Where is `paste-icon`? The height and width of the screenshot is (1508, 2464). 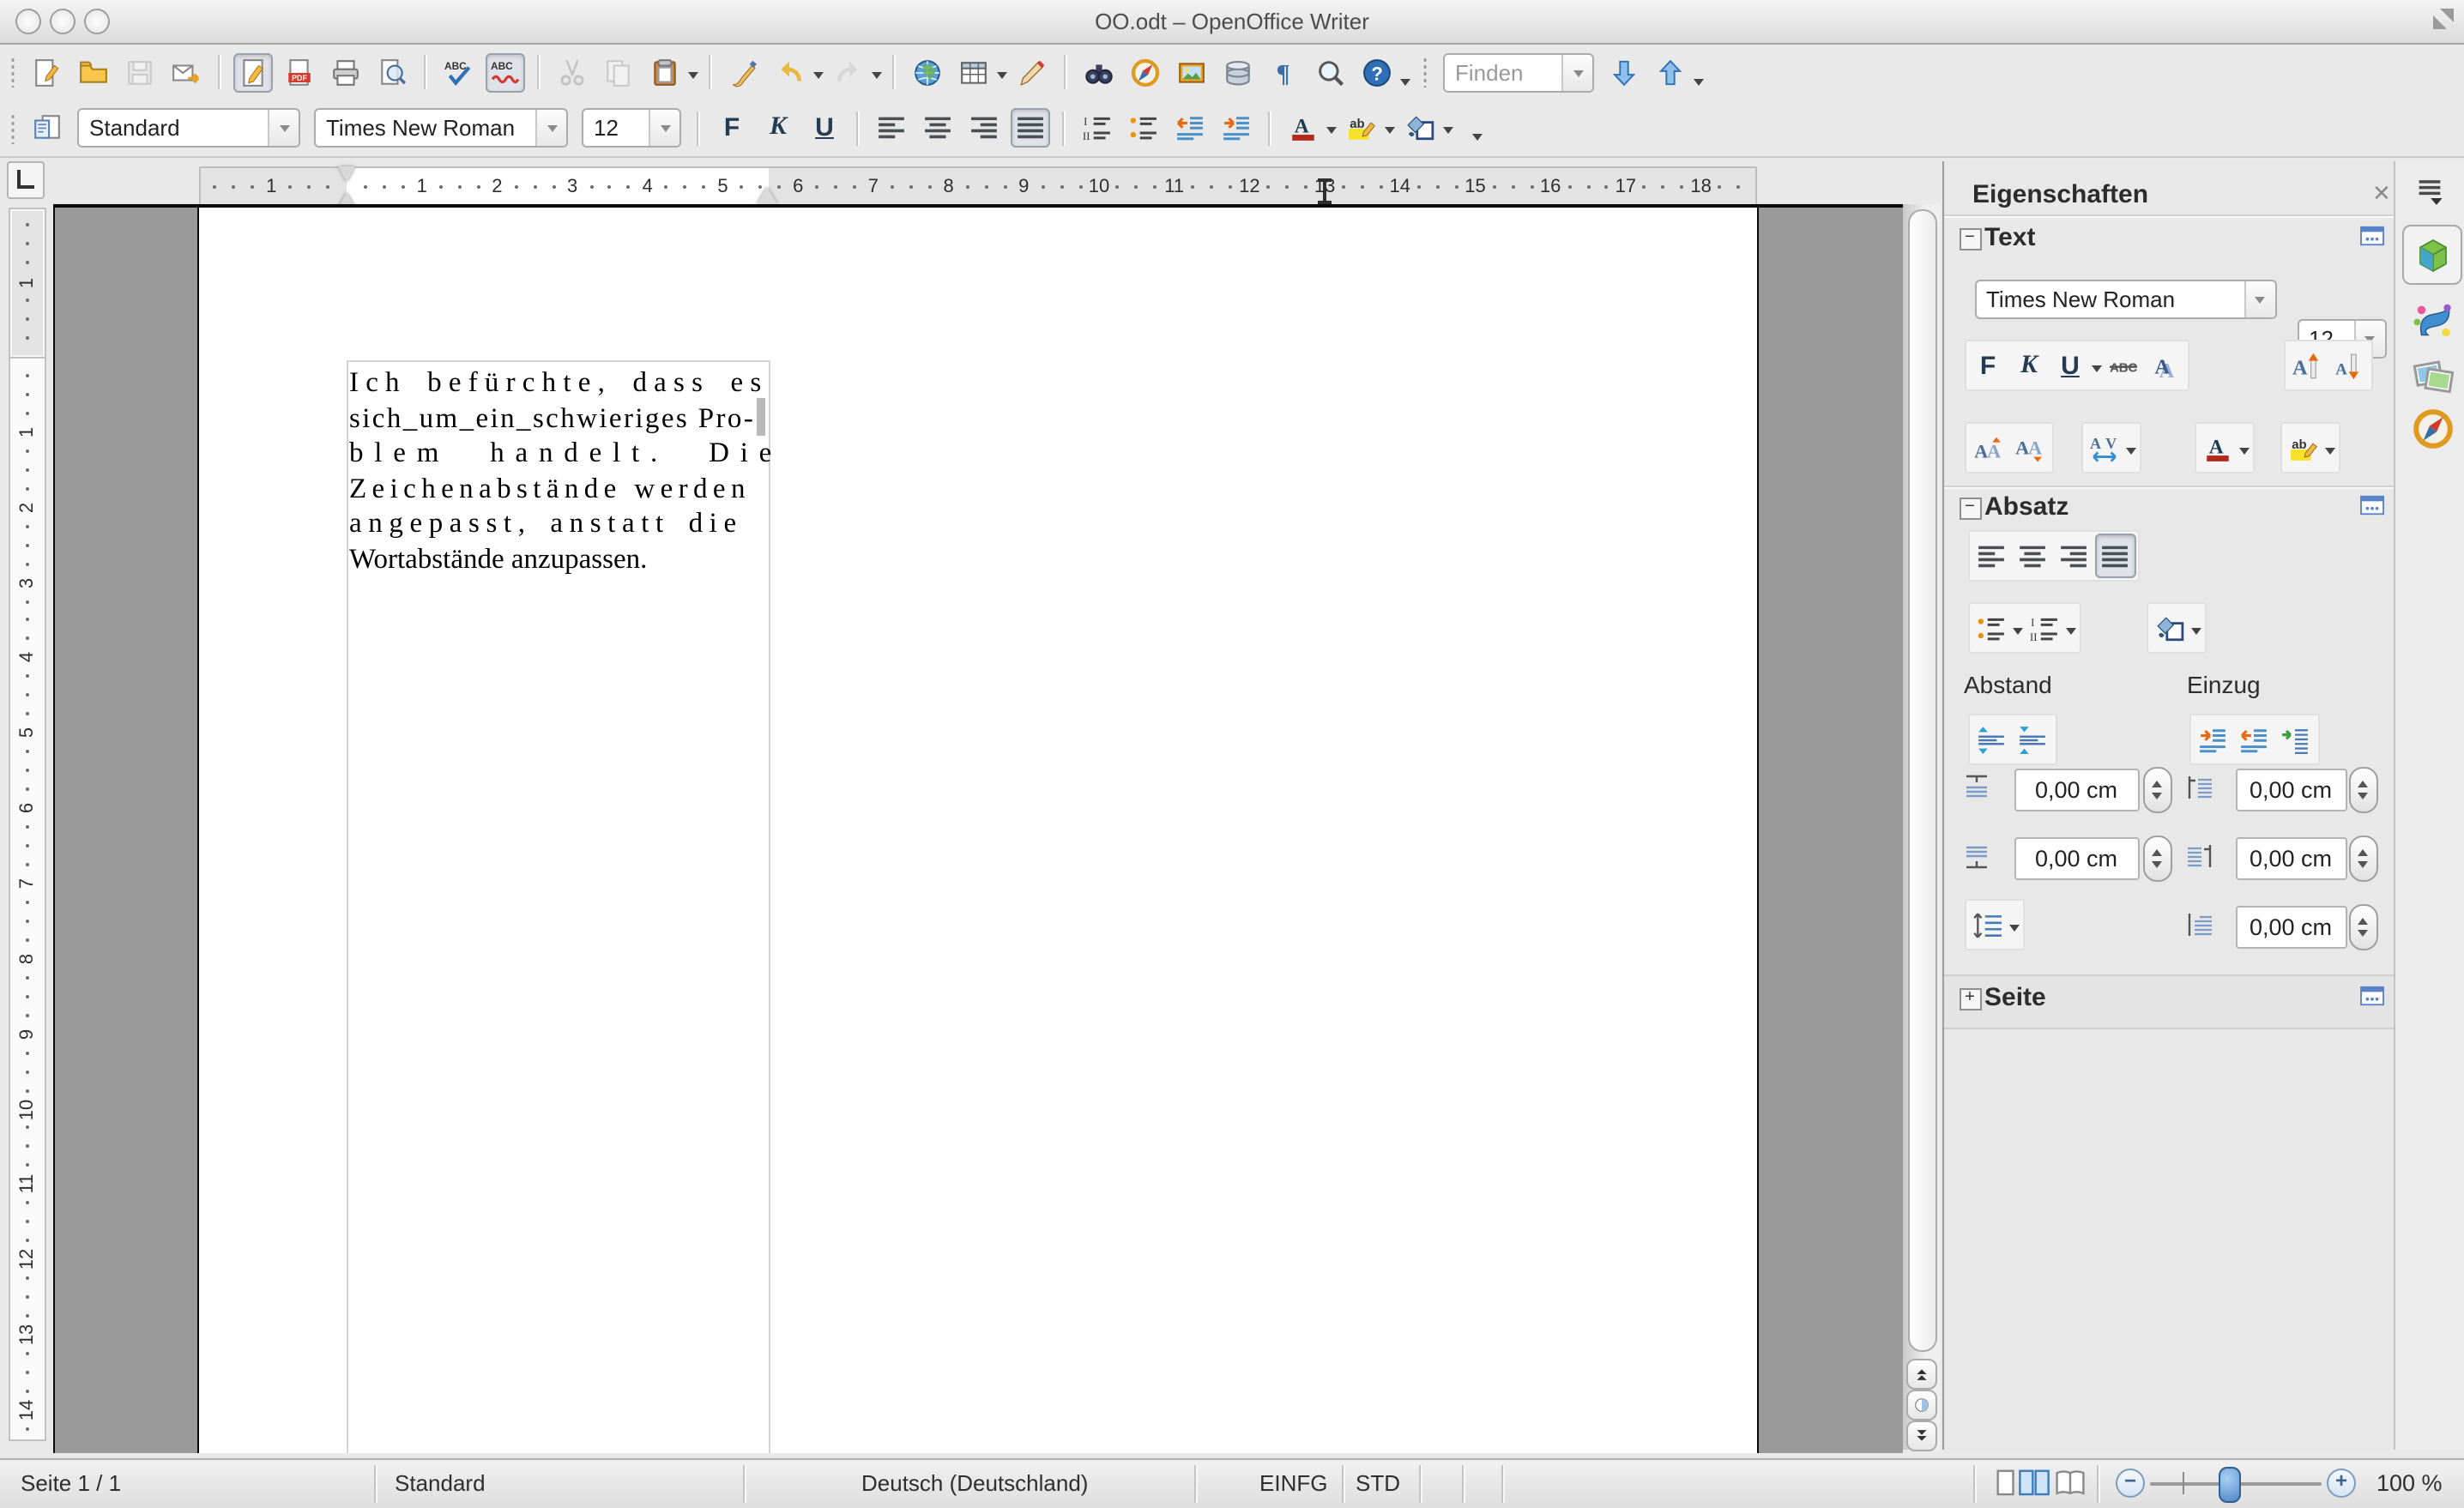
paste-icon is located at coordinates (665, 72).